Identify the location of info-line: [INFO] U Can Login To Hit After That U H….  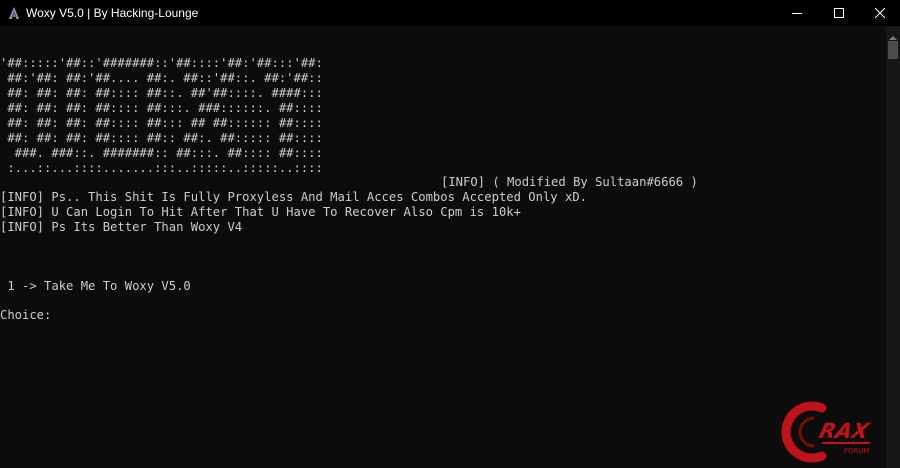
(260, 212).